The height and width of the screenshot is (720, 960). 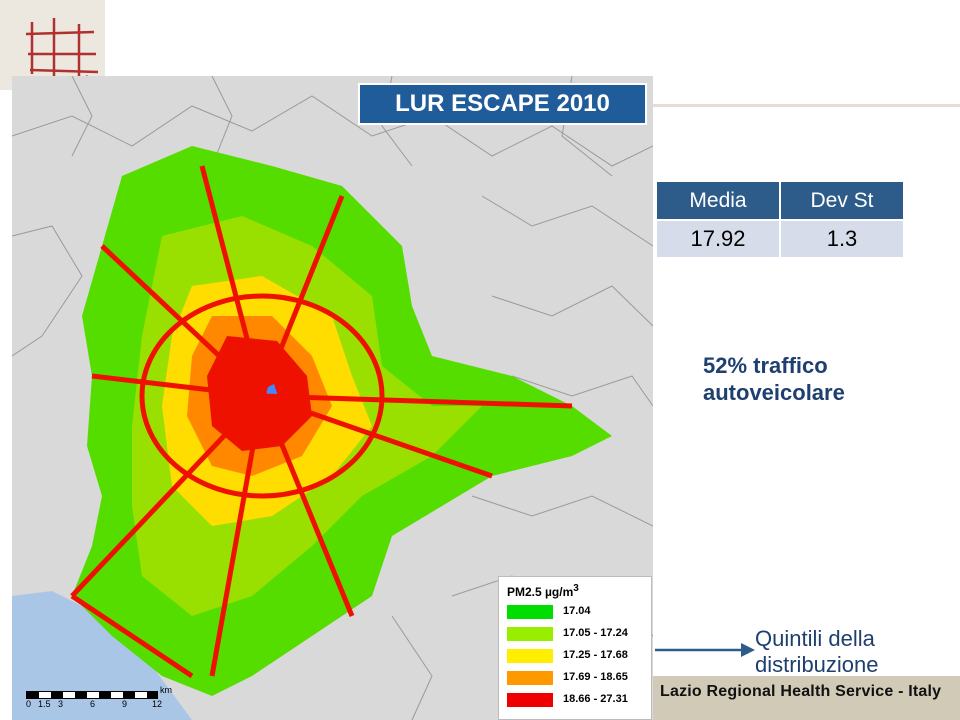 What do you see at coordinates (780, 239) in the screenshot?
I see `stats-value-row: 17.92 1.3` at bounding box center [780, 239].